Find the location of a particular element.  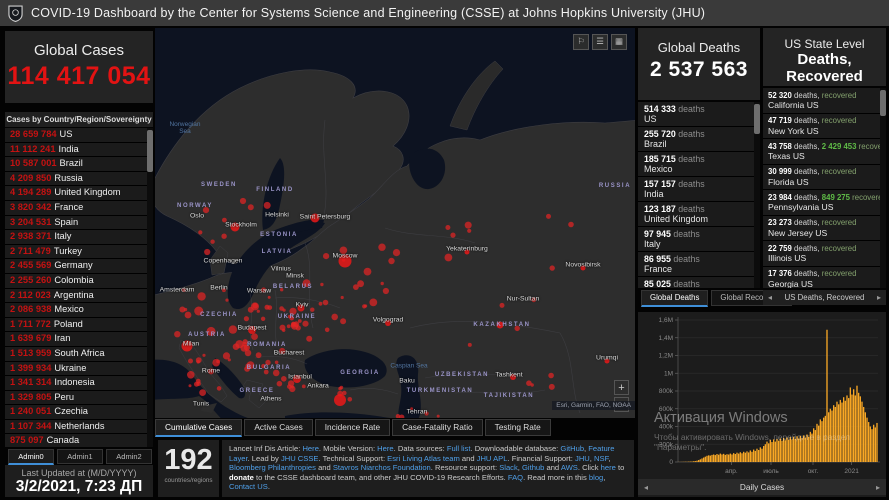

link-here: here is located at coordinates (608, 467).